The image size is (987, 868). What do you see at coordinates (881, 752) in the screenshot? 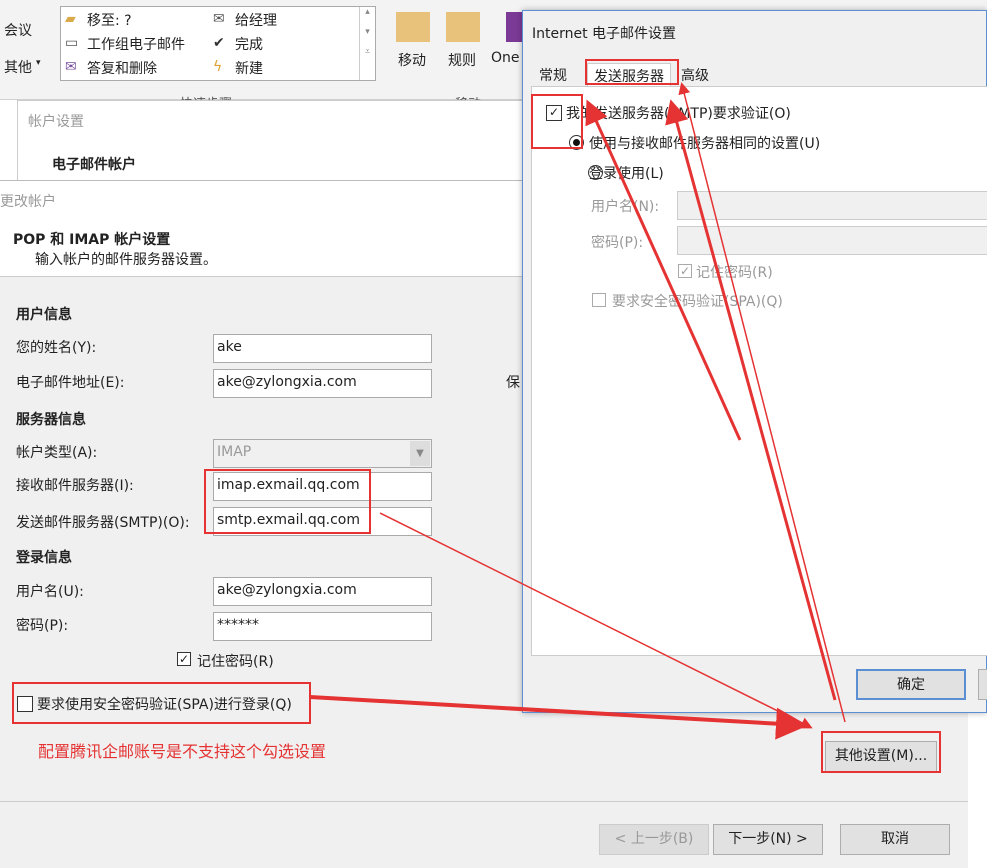
I see `highlight-more-settings` at bounding box center [881, 752].